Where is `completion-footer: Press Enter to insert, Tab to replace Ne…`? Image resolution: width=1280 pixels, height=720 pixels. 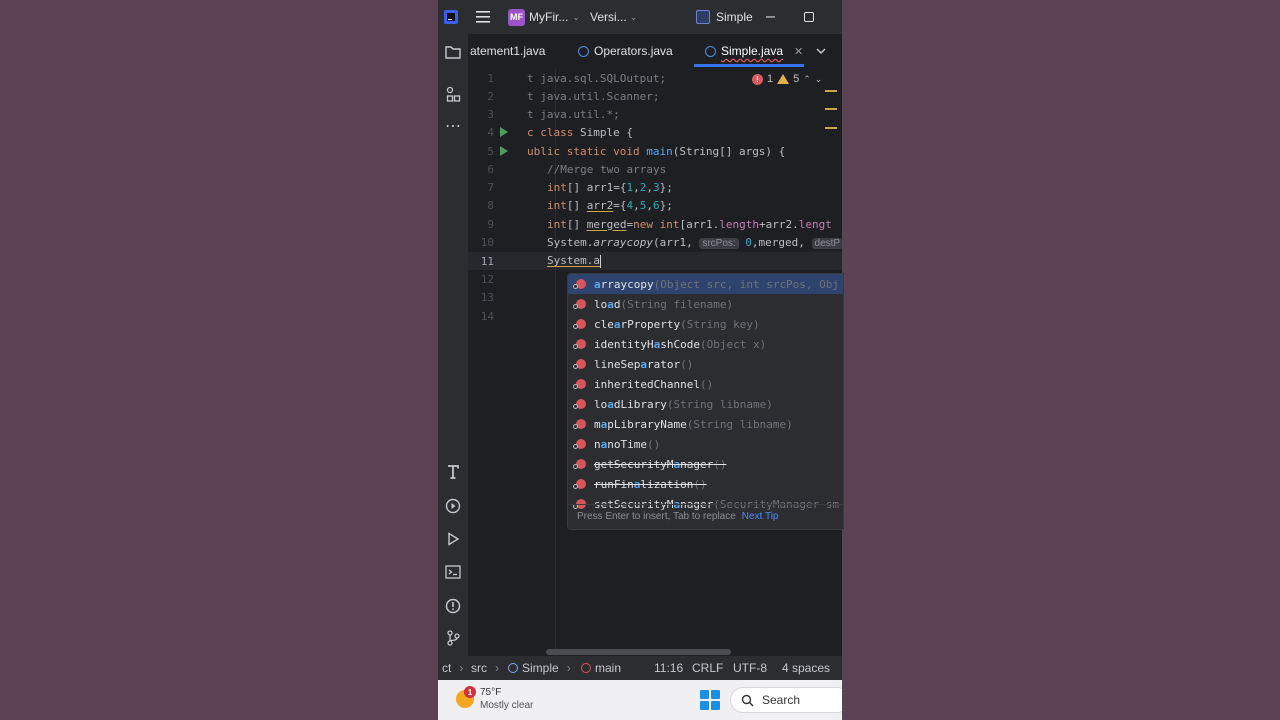
completion-footer: Press Enter to insert, Tab to replace Ne… is located at coordinates (705, 516).